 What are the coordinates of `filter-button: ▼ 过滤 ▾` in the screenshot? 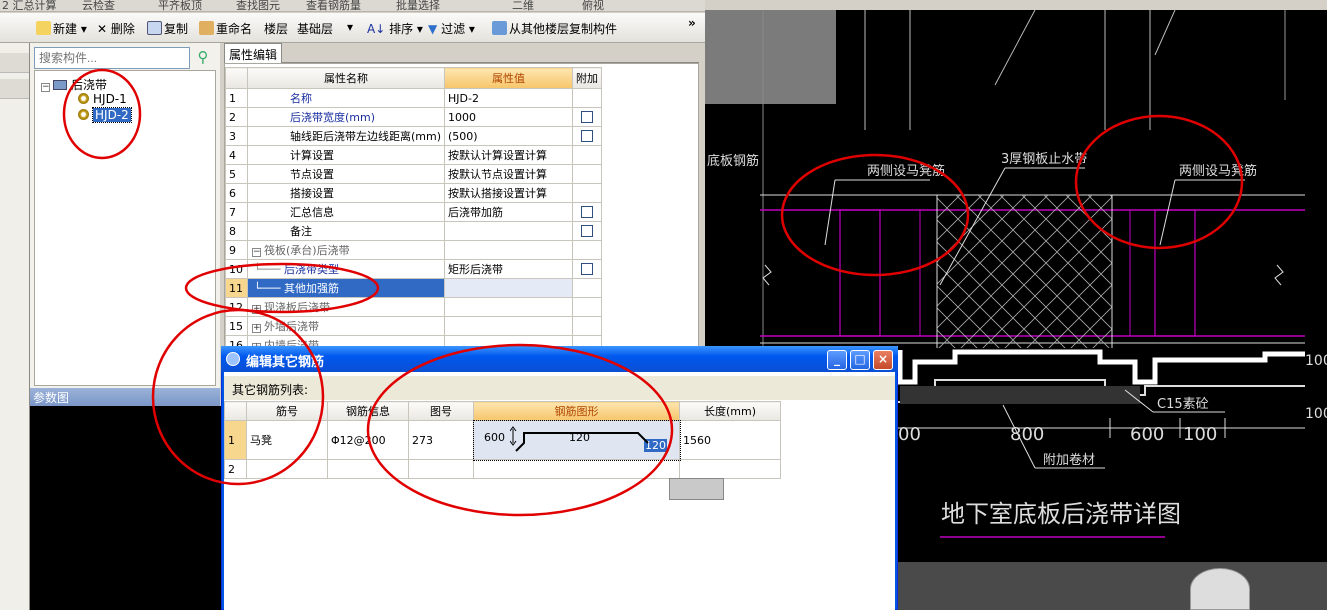 It's located at (451, 28).